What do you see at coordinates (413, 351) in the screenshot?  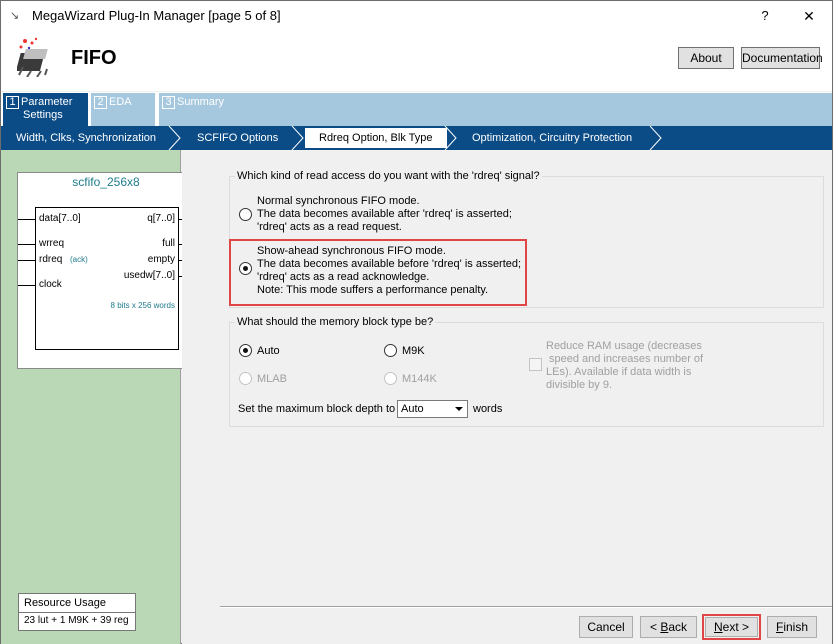 I see `memory-m9k-label: M9K` at bounding box center [413, 351].